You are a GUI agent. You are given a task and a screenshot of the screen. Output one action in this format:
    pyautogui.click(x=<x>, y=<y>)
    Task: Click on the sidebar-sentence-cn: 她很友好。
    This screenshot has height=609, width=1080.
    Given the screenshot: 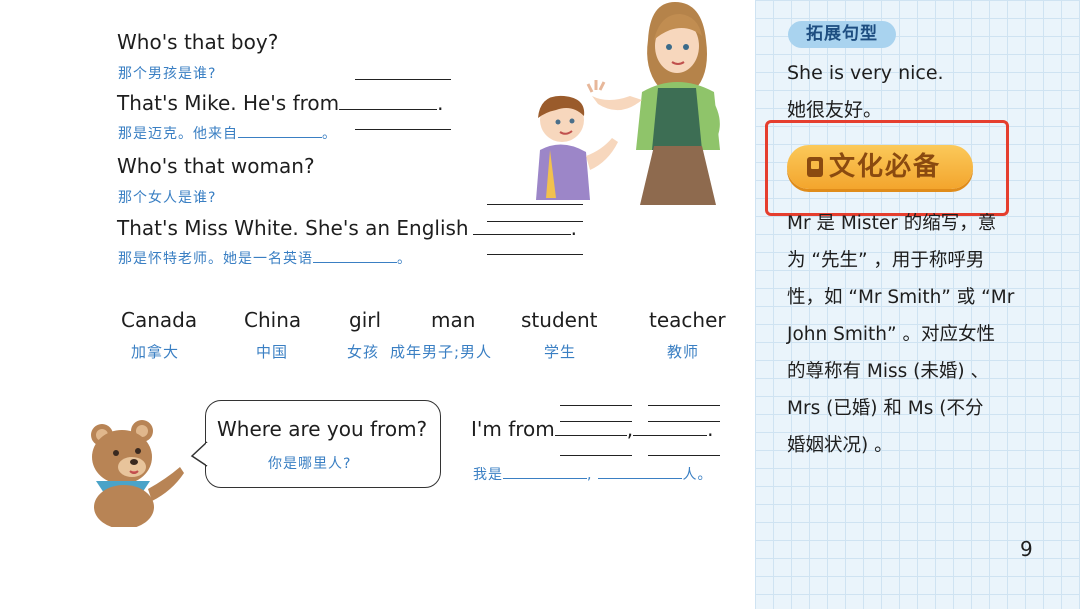 What is the action you would take?
    pyautogui.click(x=835, y=110)
    